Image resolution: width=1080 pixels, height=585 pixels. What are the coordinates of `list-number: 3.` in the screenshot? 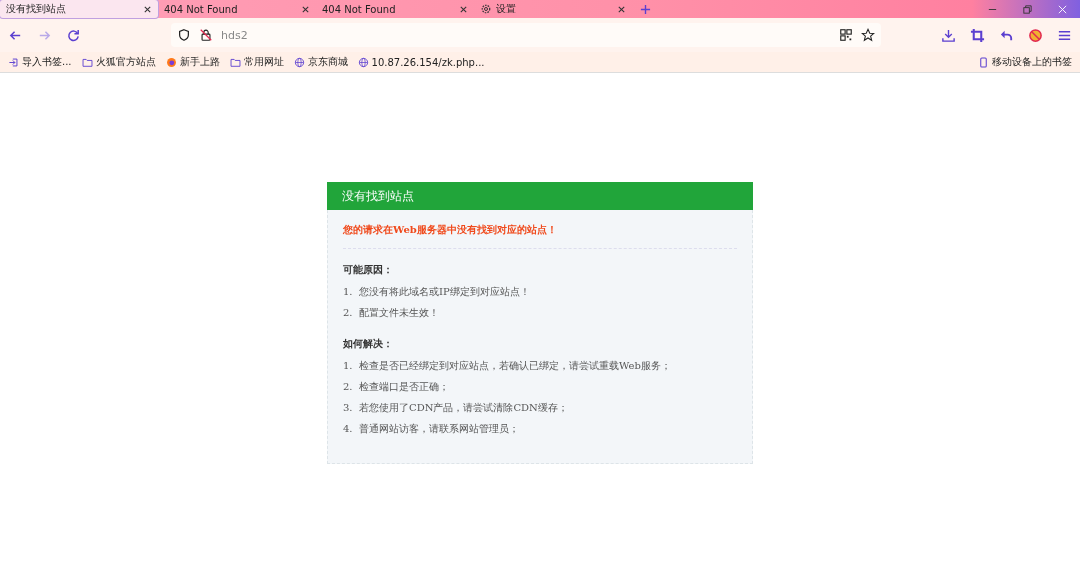 It's located at (347, 408).